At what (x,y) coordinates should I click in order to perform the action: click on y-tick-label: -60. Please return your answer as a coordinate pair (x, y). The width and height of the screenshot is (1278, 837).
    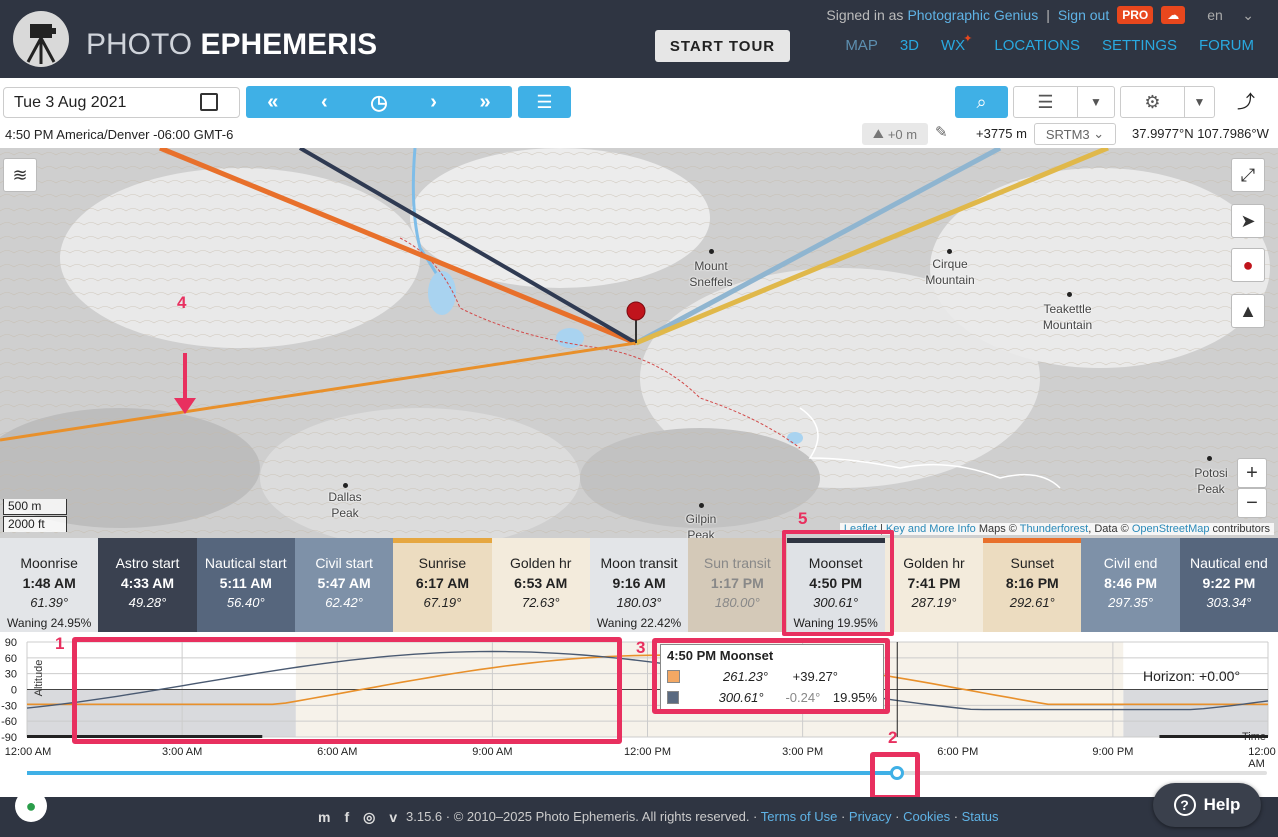
    Looking at the image, I should click on (9, 722).